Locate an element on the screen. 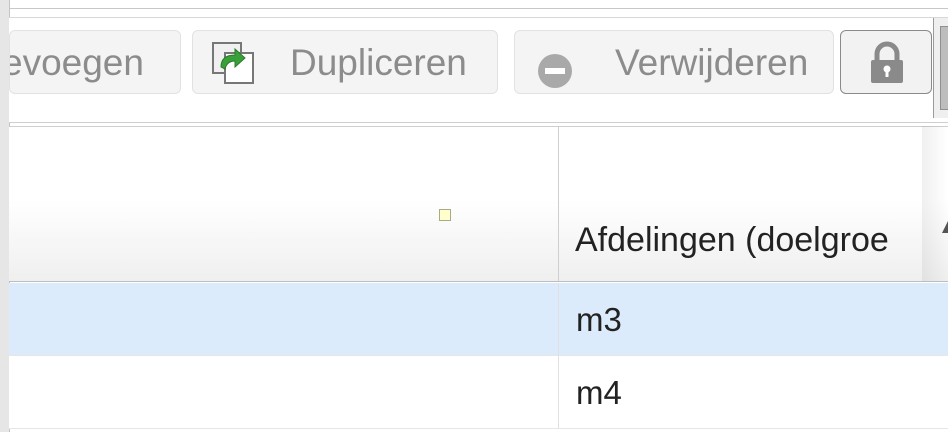  add-button: evoegen is located at coordinates (95, 62).